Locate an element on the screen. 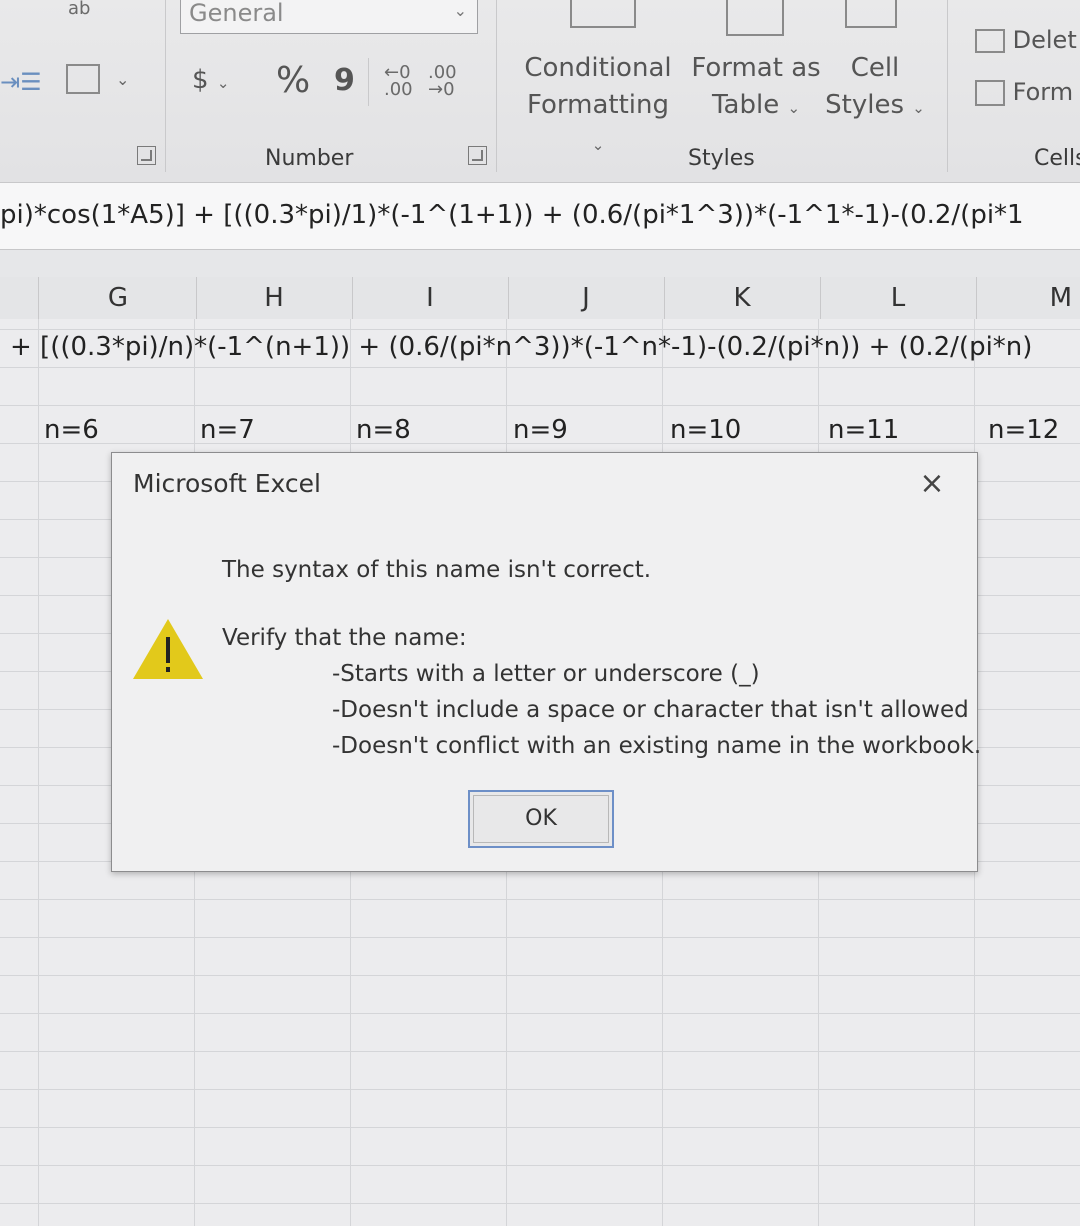  column-headers: G H I J K L M is located at coordinates (540, 298).